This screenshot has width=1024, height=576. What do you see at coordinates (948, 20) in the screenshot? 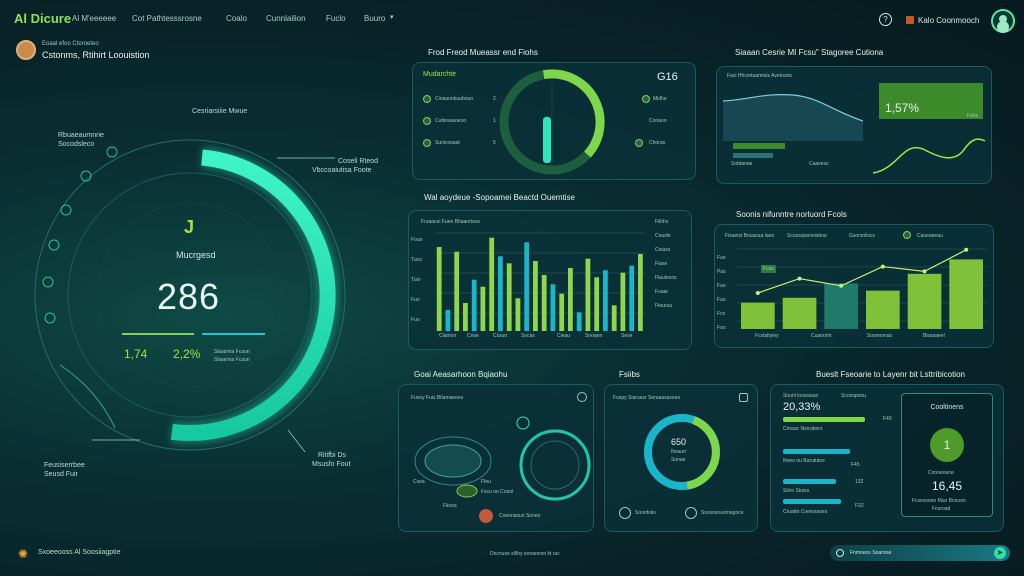
I see `user-name: Kalo Coonmooch` at bounding box center [948, 20].